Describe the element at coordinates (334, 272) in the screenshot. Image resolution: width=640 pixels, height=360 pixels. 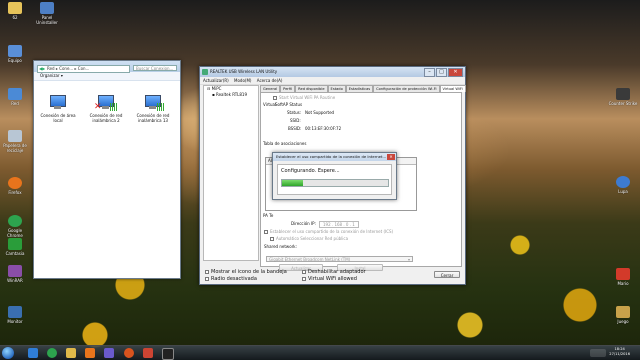
I see `disable-adapter-checkbox: Deshabilitar adaptador` at that location.